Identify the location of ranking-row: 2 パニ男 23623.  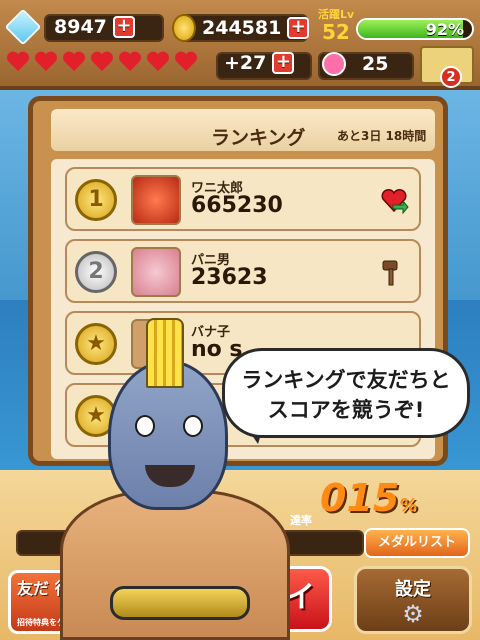
(243, 271).